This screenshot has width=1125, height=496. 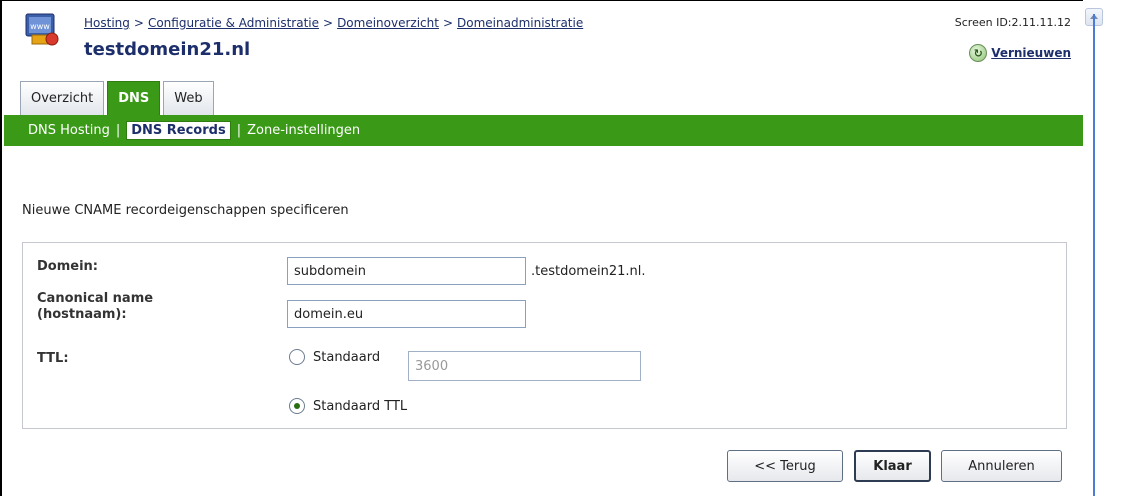 I want to click on vertical-scrollbar, so click(x=1104, y=248).